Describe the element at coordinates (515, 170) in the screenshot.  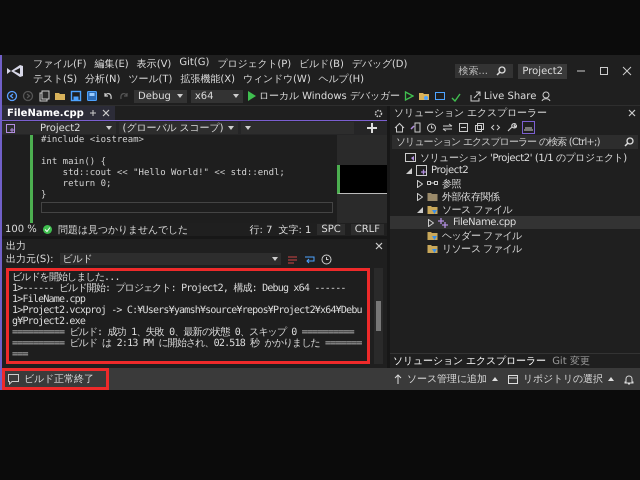
I see `tree-item: Project2` at that location.